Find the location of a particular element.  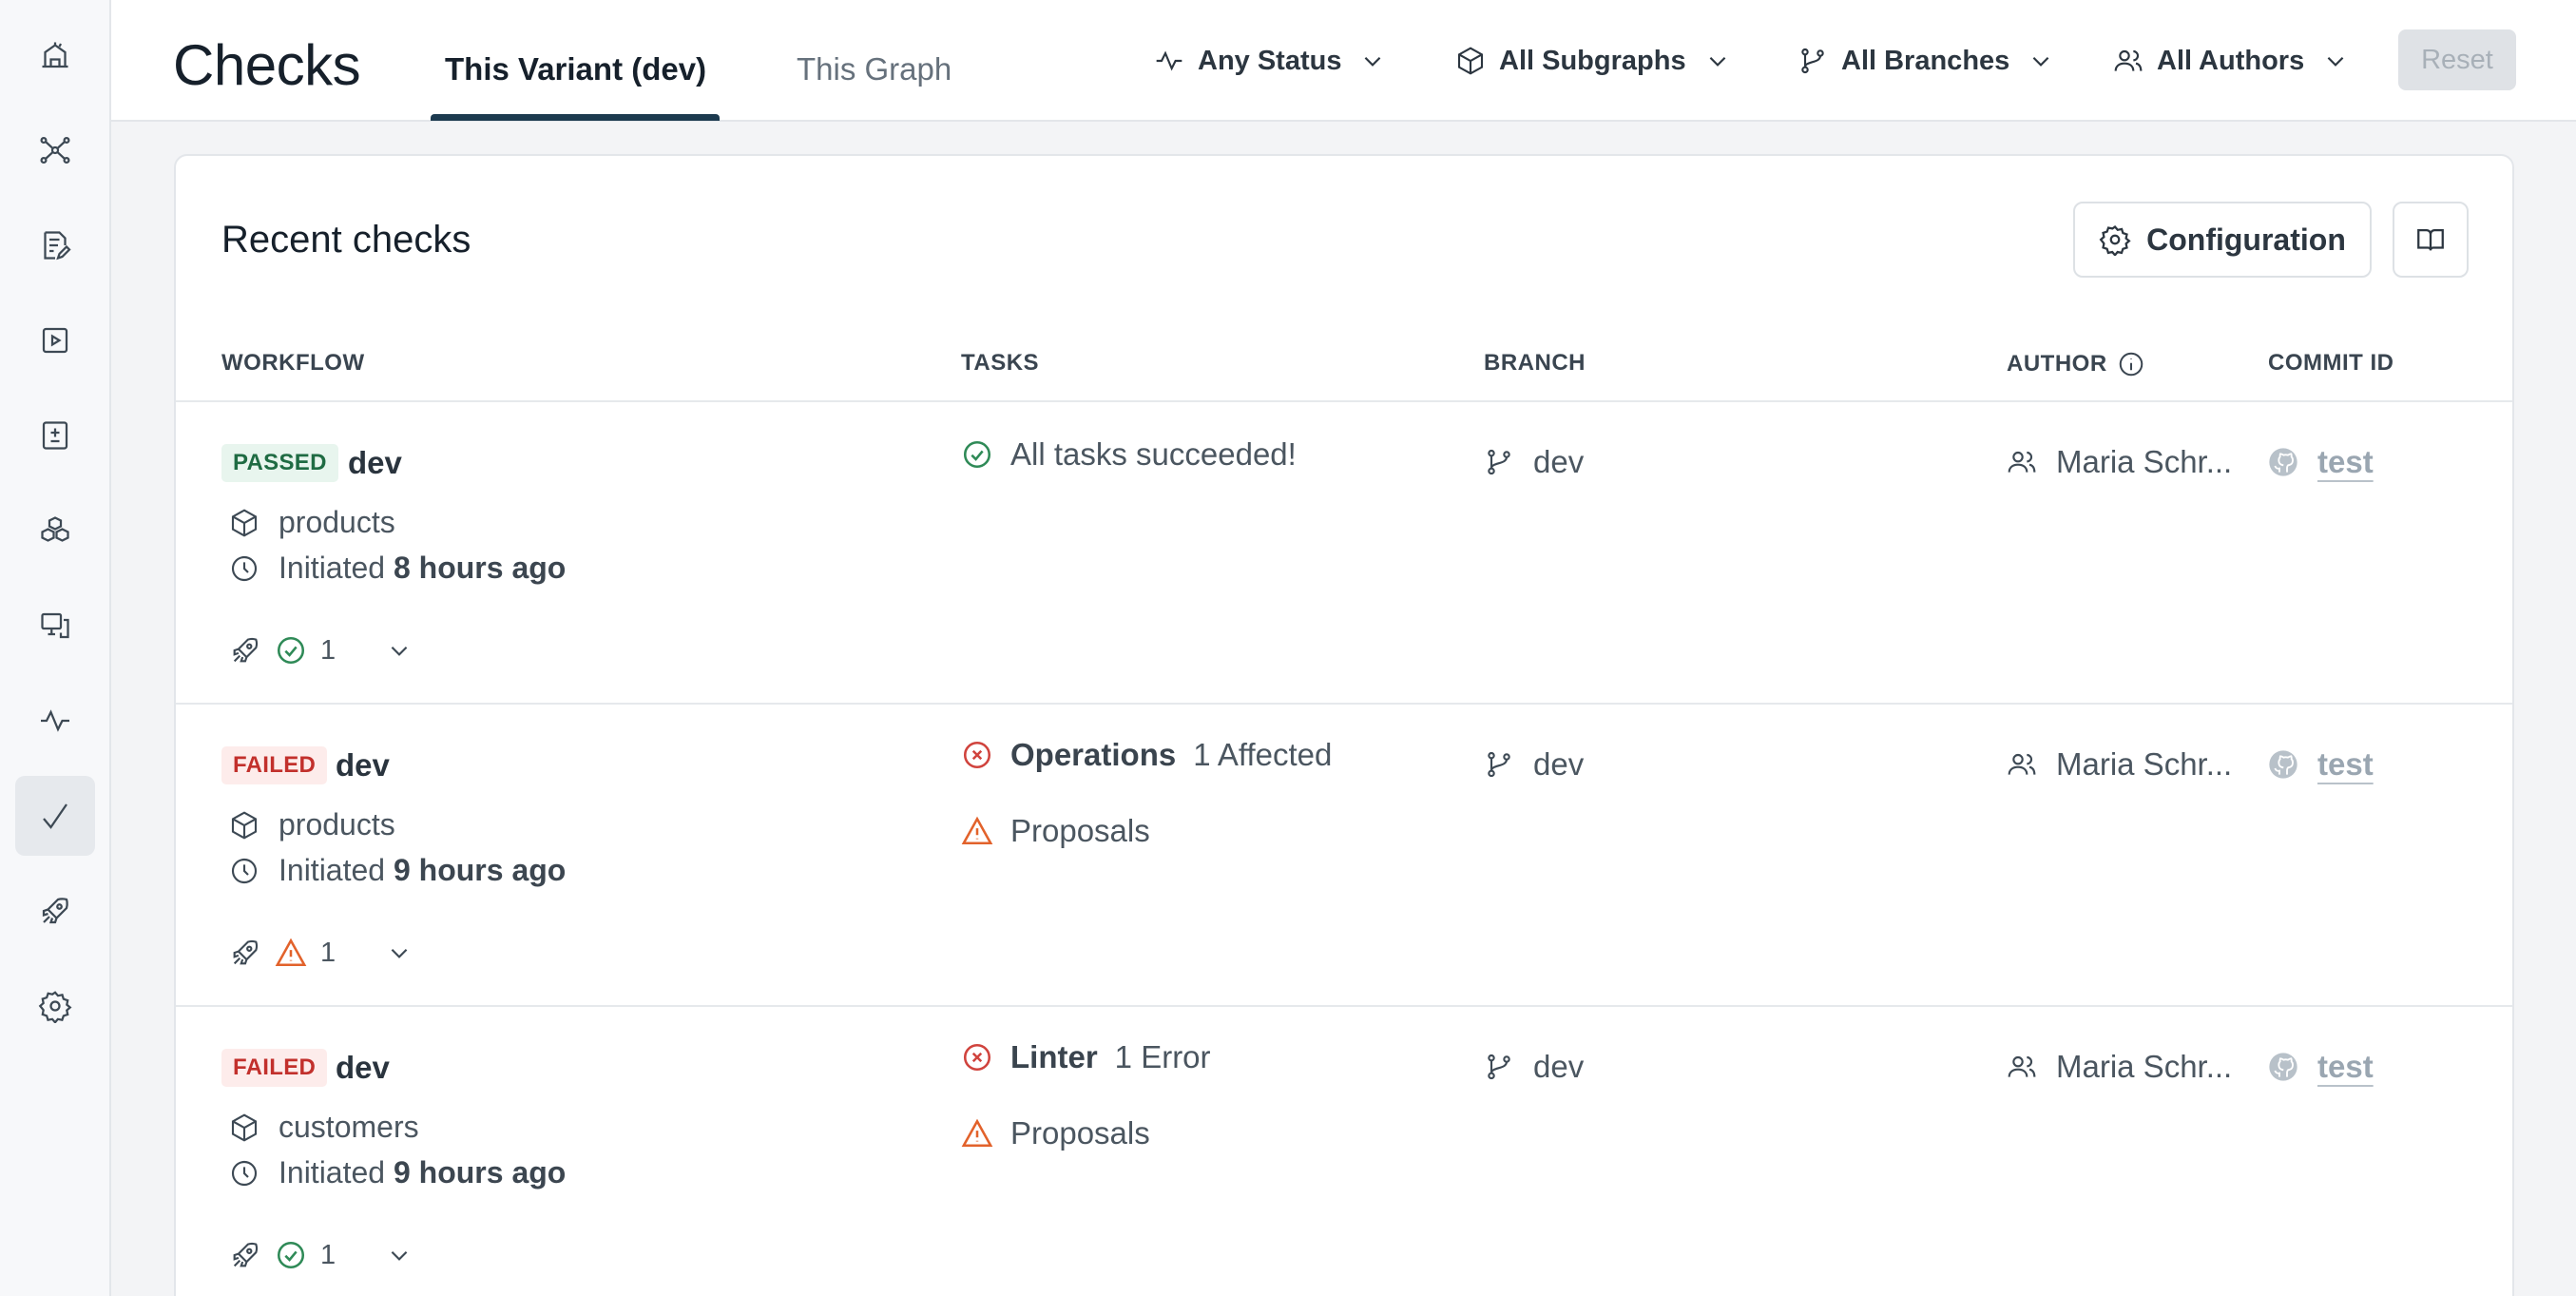

task-label: Linter is located at coordinates (1054, 1056).